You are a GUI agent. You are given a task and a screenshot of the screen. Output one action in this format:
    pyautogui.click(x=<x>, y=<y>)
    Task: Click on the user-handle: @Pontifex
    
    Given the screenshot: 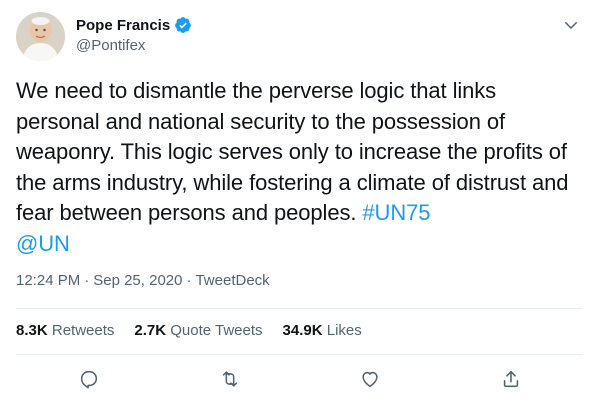 What is the action you would take?
    pyautogui.click(x=134, y=45)
    